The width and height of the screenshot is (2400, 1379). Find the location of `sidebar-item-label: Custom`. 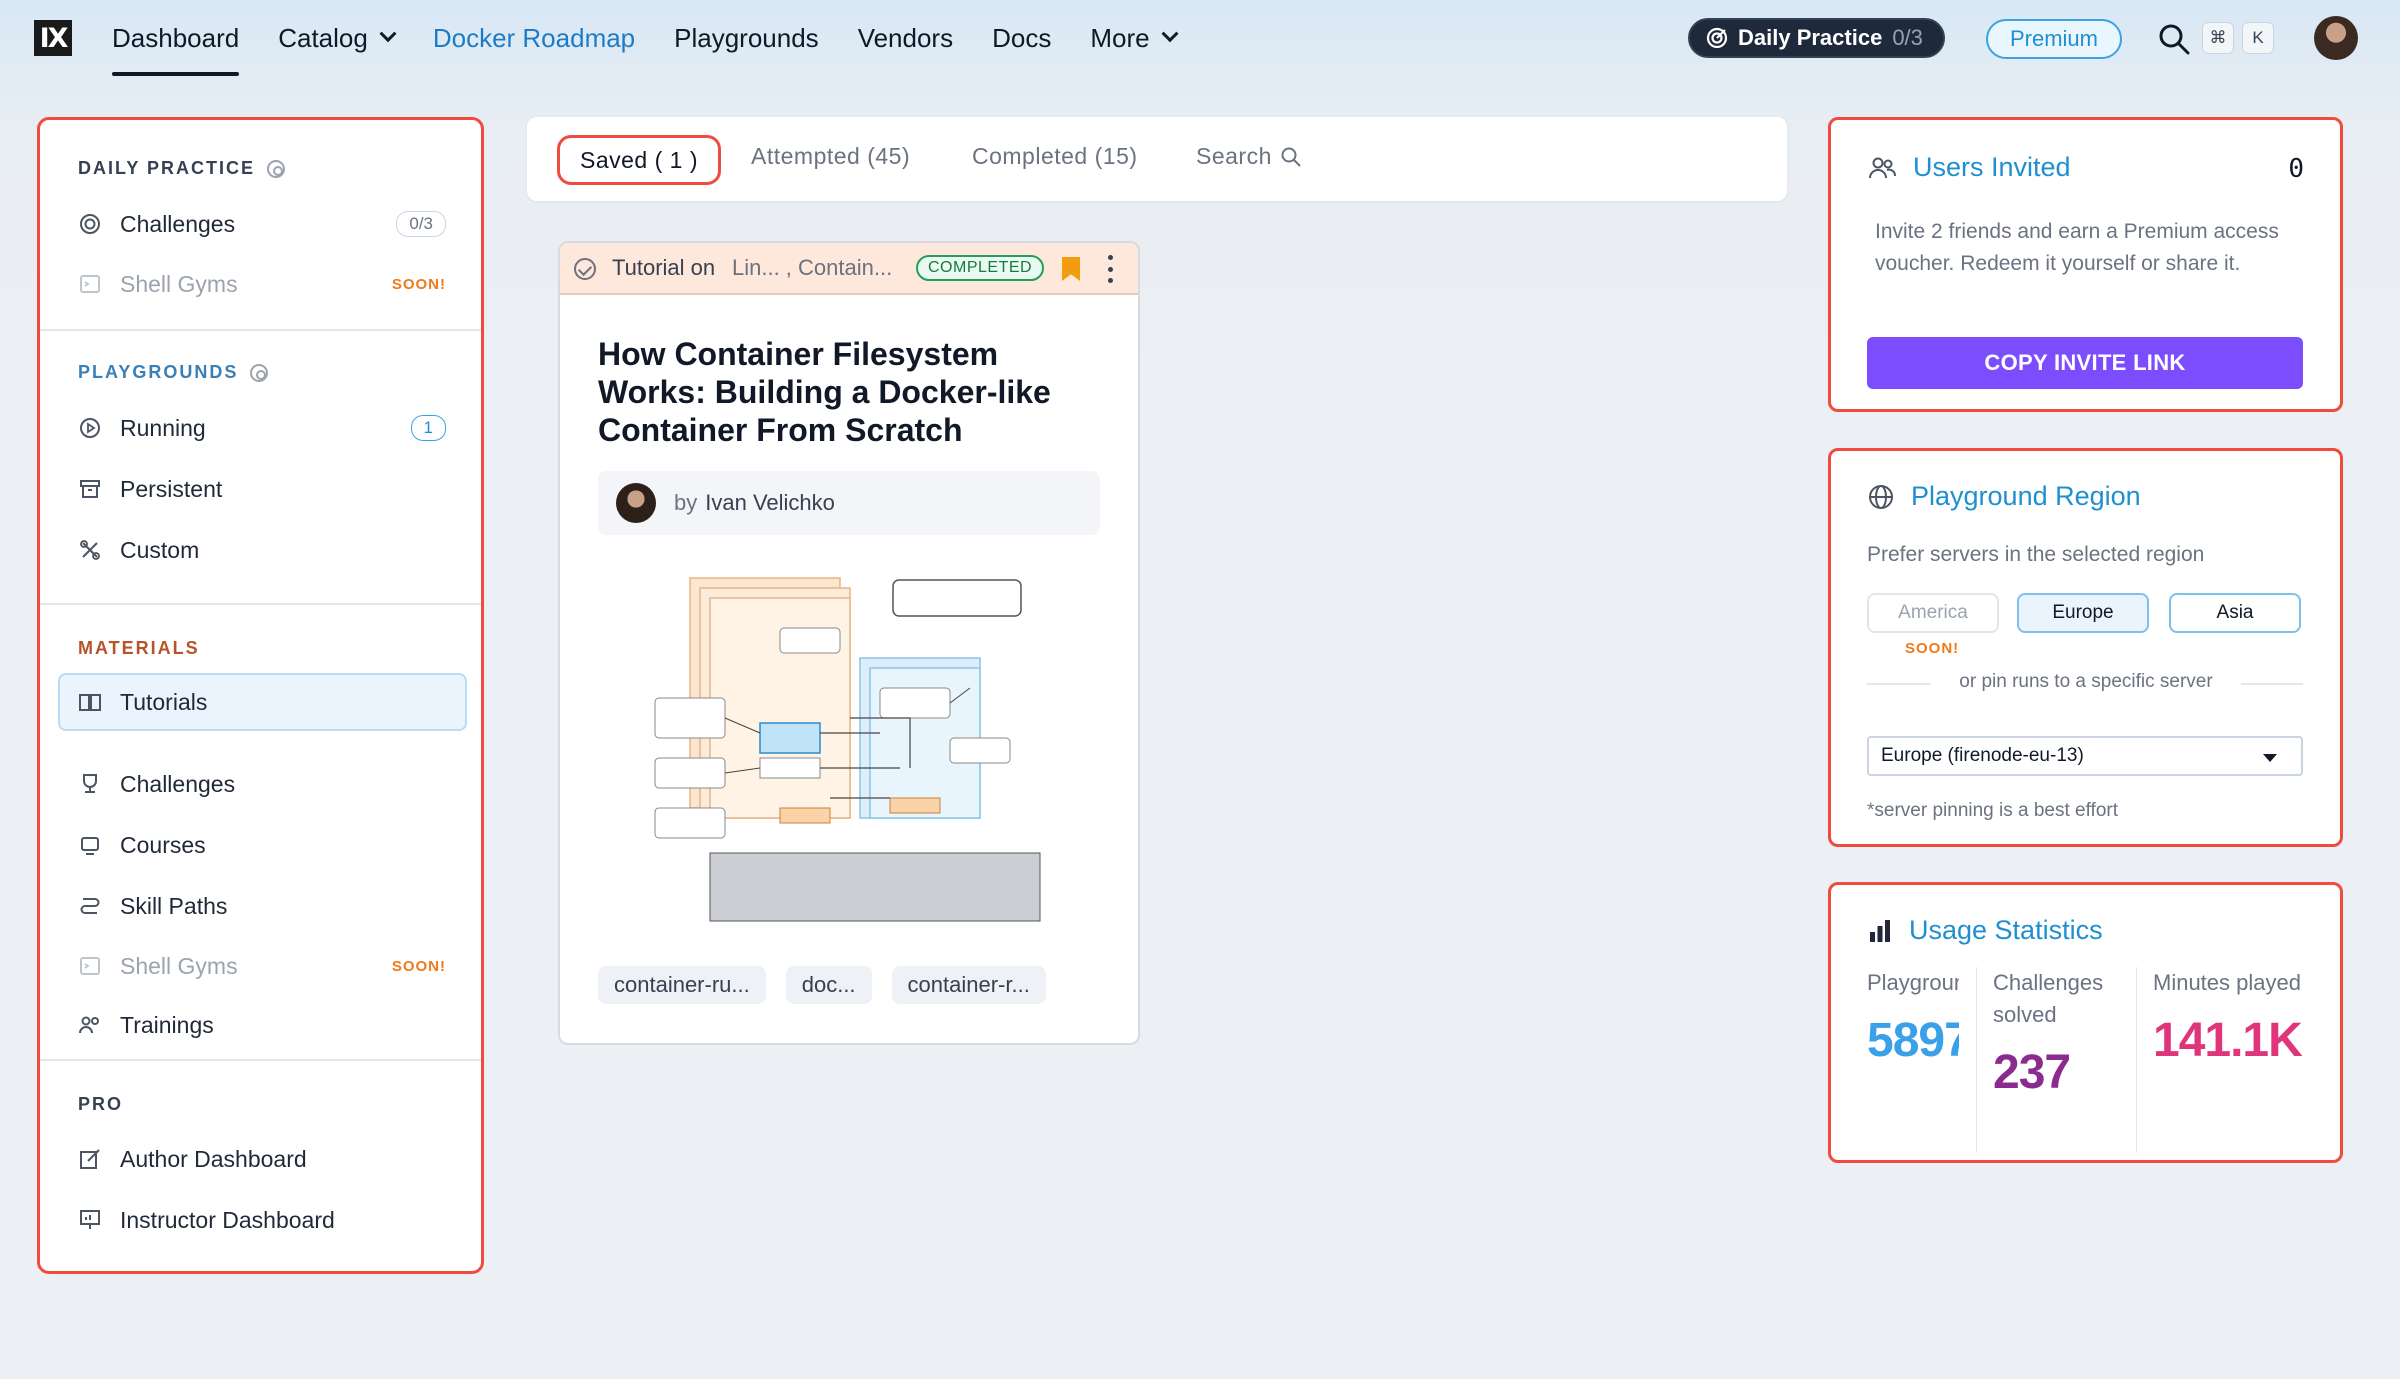

sidebar-item-label: Custom is located at coordinates (160, 549).